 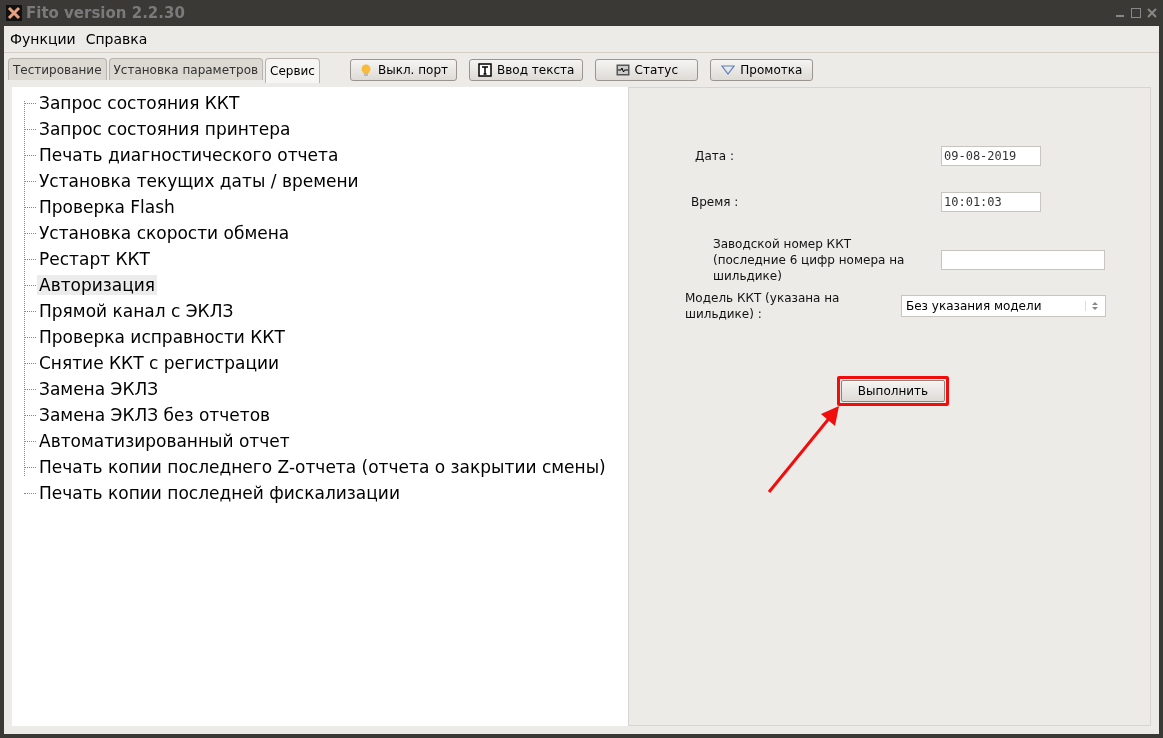 What do you see at coordinates (714, 156) in the screenshot?
I see `field-label: Дата :` at bounding box center [714, 156].